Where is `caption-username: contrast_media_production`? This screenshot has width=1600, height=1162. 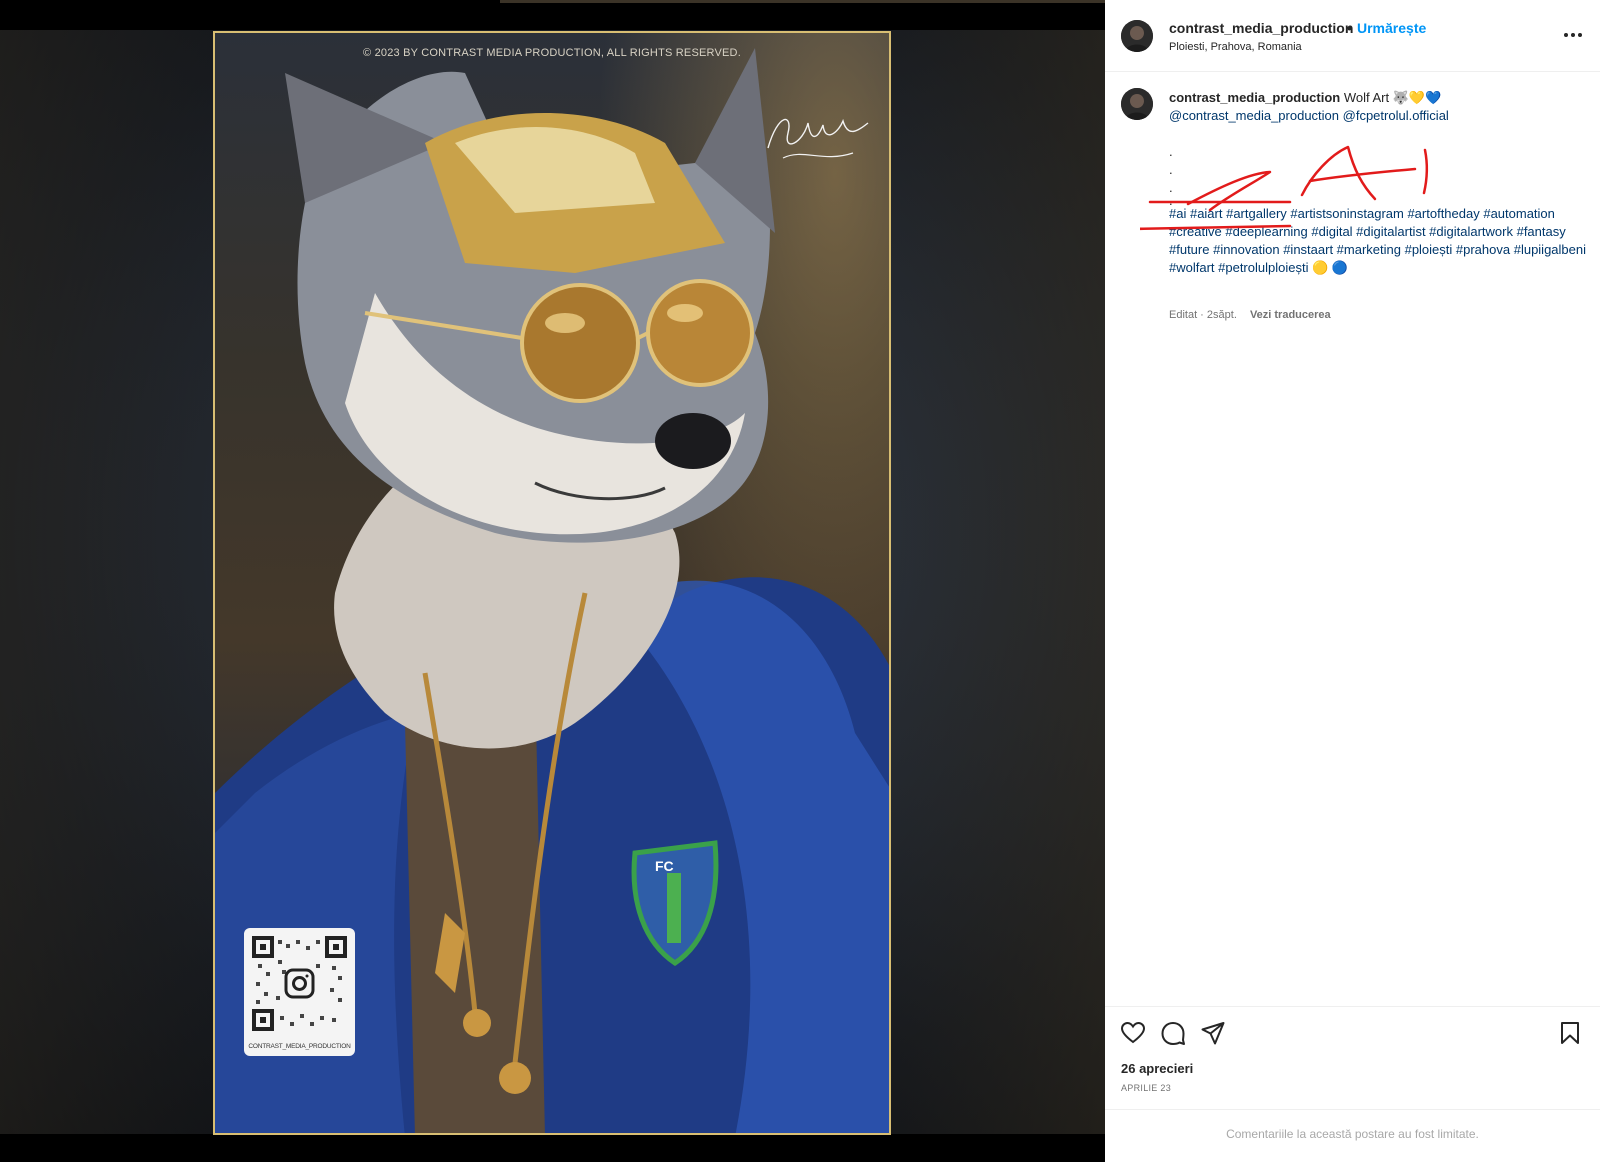
caption-username: contrast_media_production is located at coordinates (1254, 97).